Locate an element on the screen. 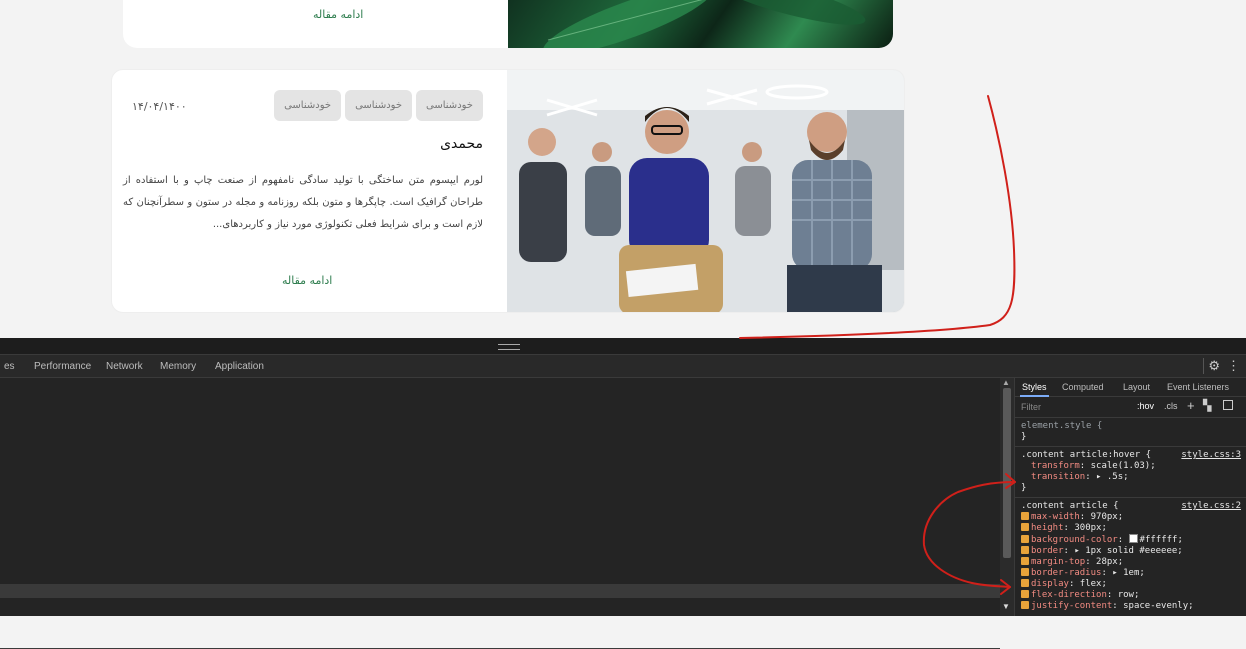  leaf-image is located at coordinates (704, 24).